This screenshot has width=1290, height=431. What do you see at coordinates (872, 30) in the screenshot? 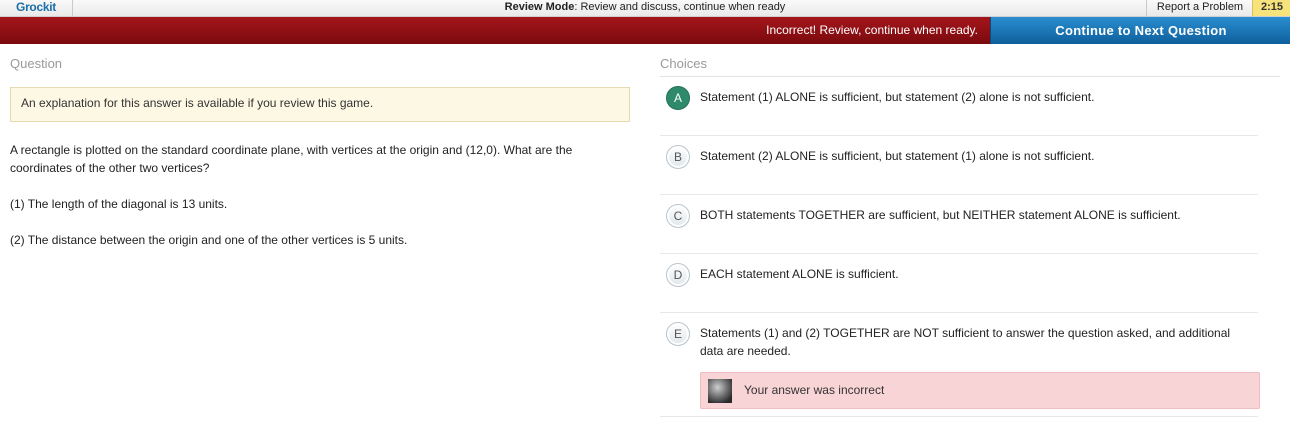
I see `incorrect-message: Incorrect! Review, continue when ready.` at bounding box center [872, 30].